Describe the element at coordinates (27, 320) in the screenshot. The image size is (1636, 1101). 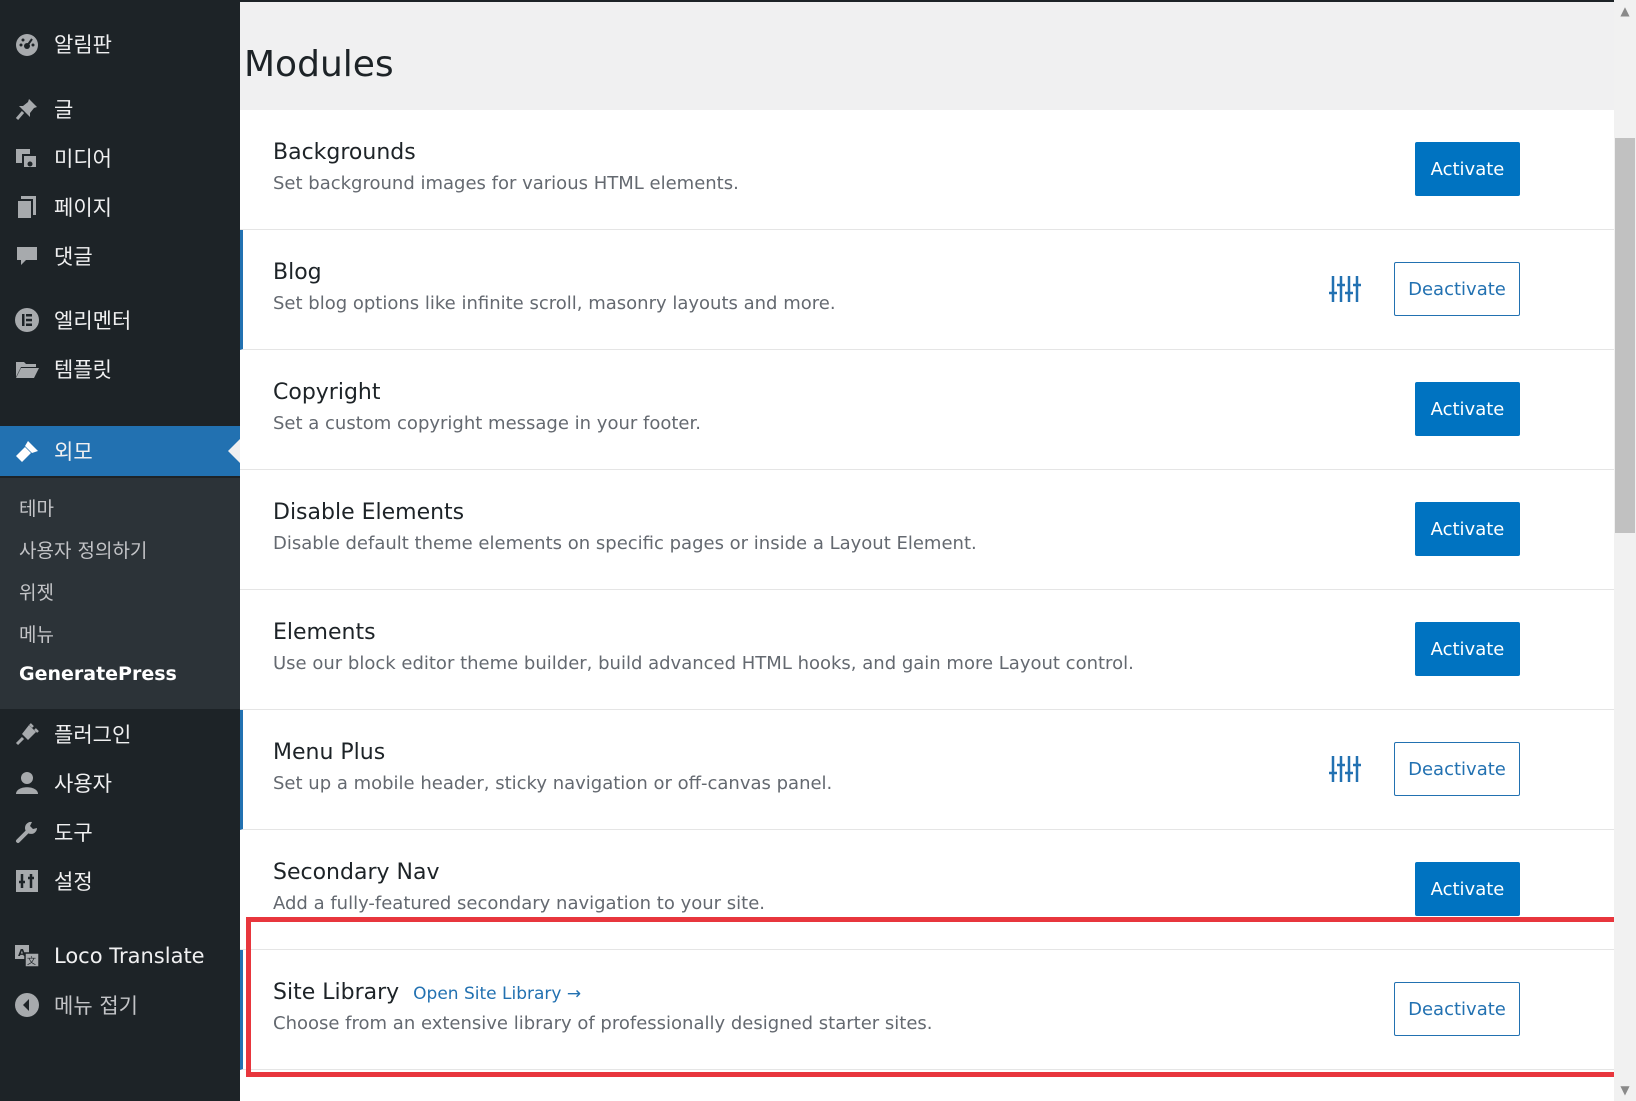
I see `elementor-icon` at that location.